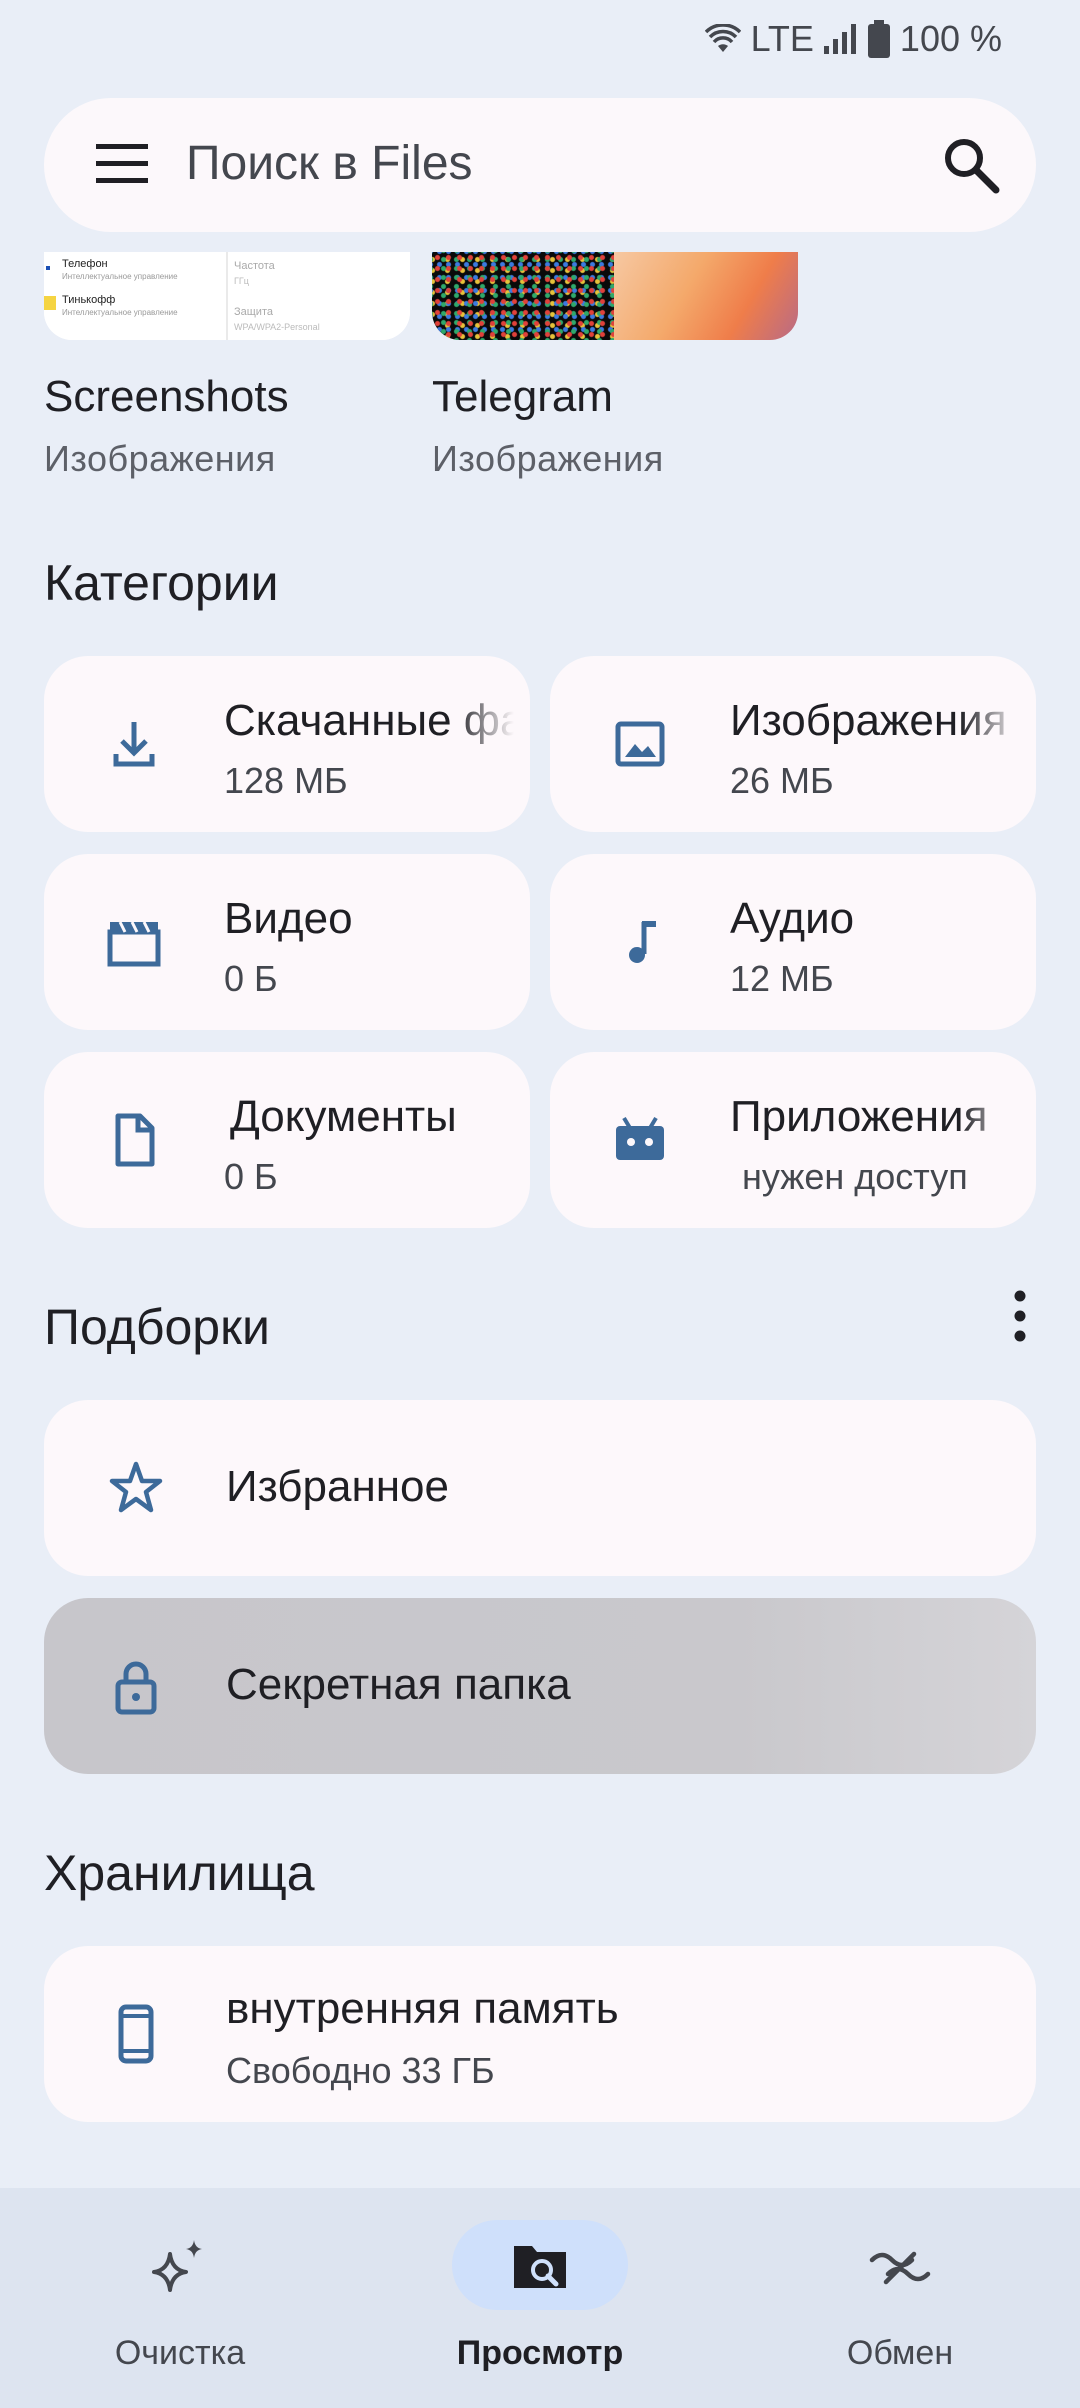 The height and width of the screenshot is (2408, 1080). I want to click on category-size: 26 МБ, so click(875, 781).